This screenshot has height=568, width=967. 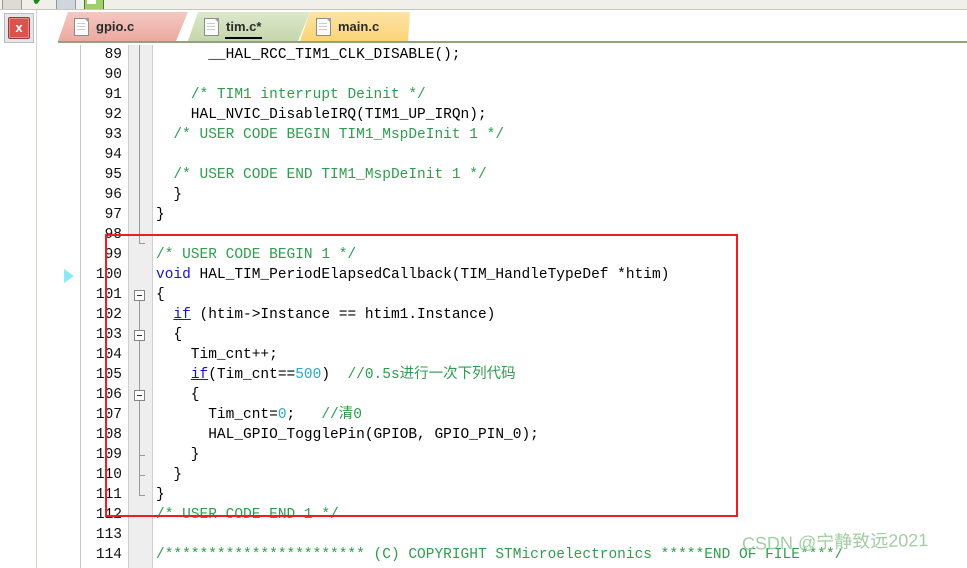 I want to click on line-number: 113, so click(x=108, y=535).